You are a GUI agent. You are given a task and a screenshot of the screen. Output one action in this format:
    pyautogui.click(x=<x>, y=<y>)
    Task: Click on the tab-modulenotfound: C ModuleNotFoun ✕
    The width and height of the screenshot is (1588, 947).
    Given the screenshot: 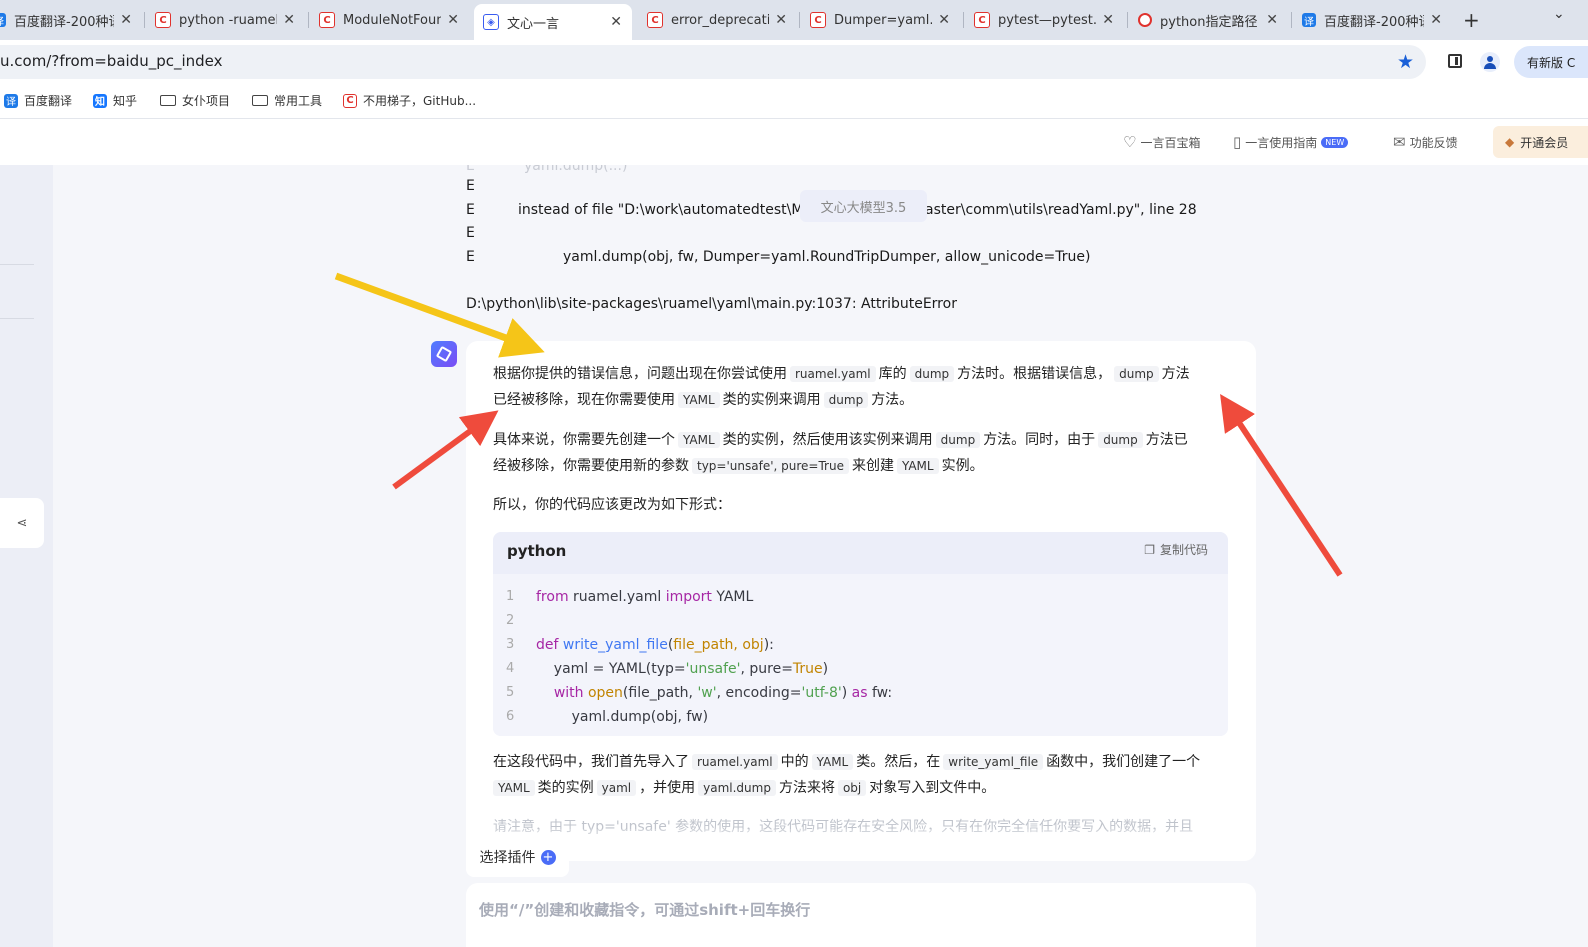 What is the action you would take?
    pyautogui.click(x=389, y=20)
    